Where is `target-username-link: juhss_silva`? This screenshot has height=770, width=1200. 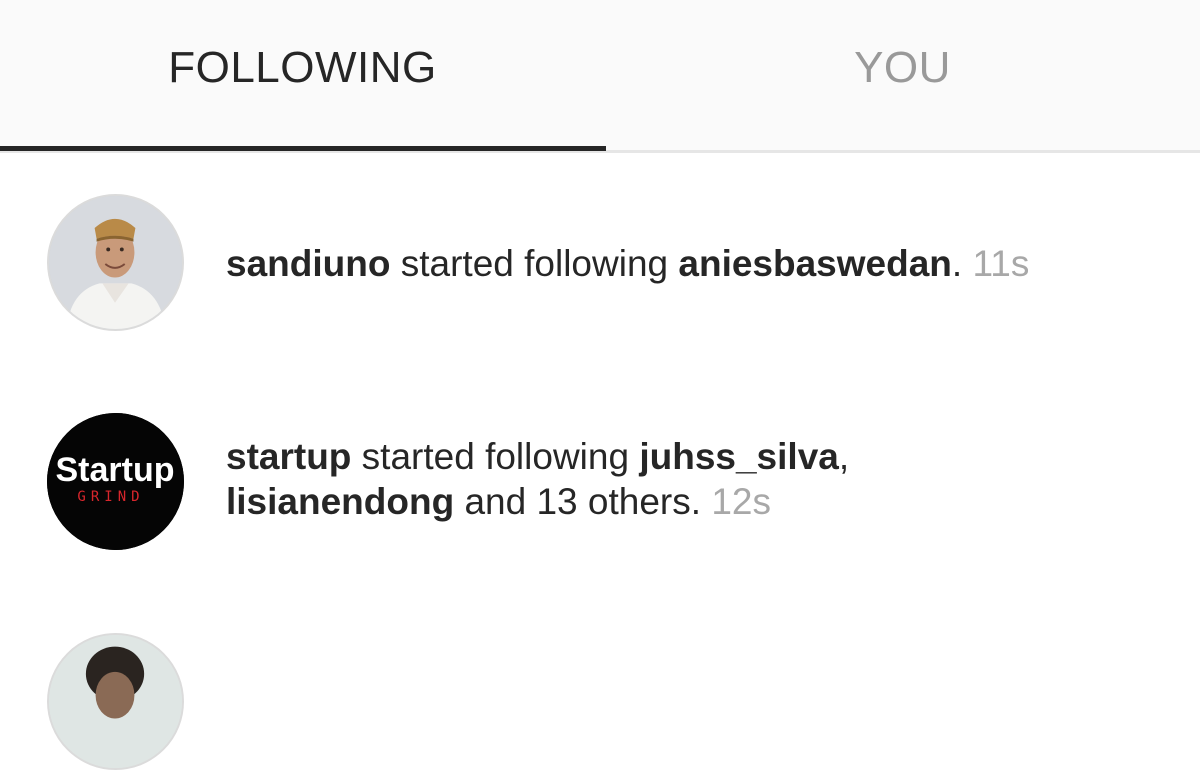 target-username-link: juhss_silva is located at coordinates (739, 456).